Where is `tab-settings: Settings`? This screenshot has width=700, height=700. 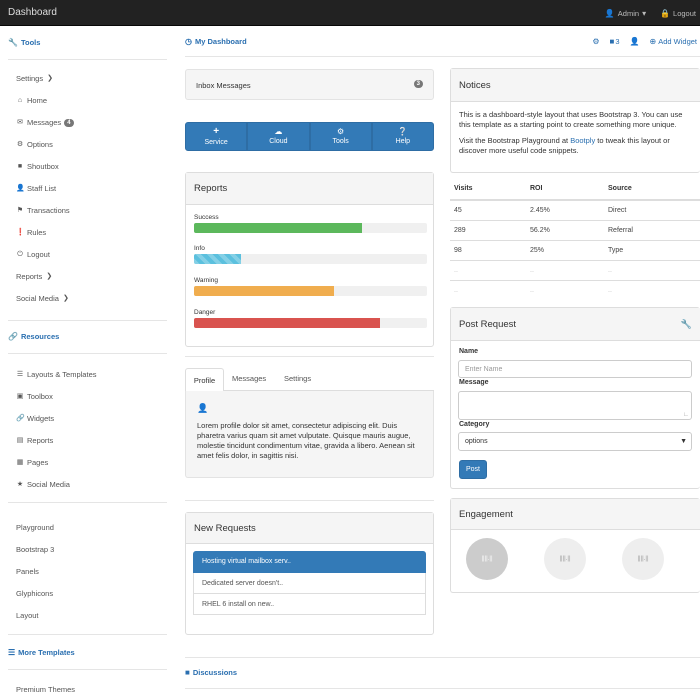 tab-settings: Settings is located at coordinates (297, 378).